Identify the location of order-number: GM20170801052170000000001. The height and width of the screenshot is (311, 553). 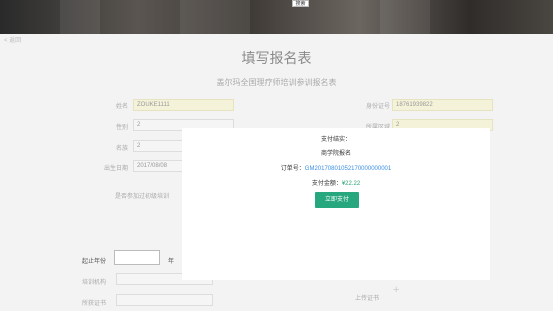
(348, 169).